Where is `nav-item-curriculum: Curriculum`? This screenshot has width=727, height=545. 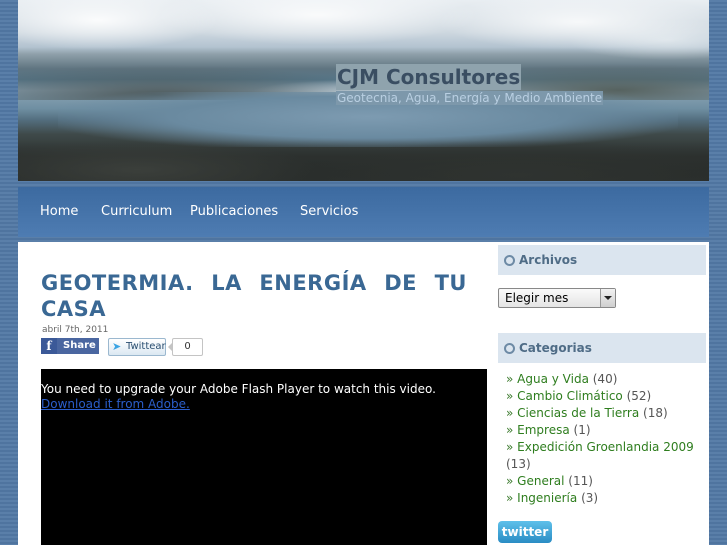
nav-item-curriculum: Curriculum is located at coordinates (136, 211).